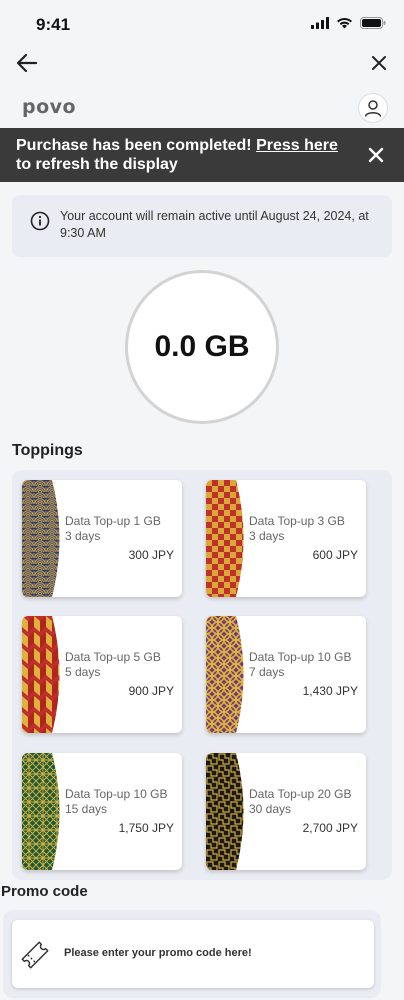 This screenshot has height=1000, width=404. I want to click on info-icon, so click(40, 221).